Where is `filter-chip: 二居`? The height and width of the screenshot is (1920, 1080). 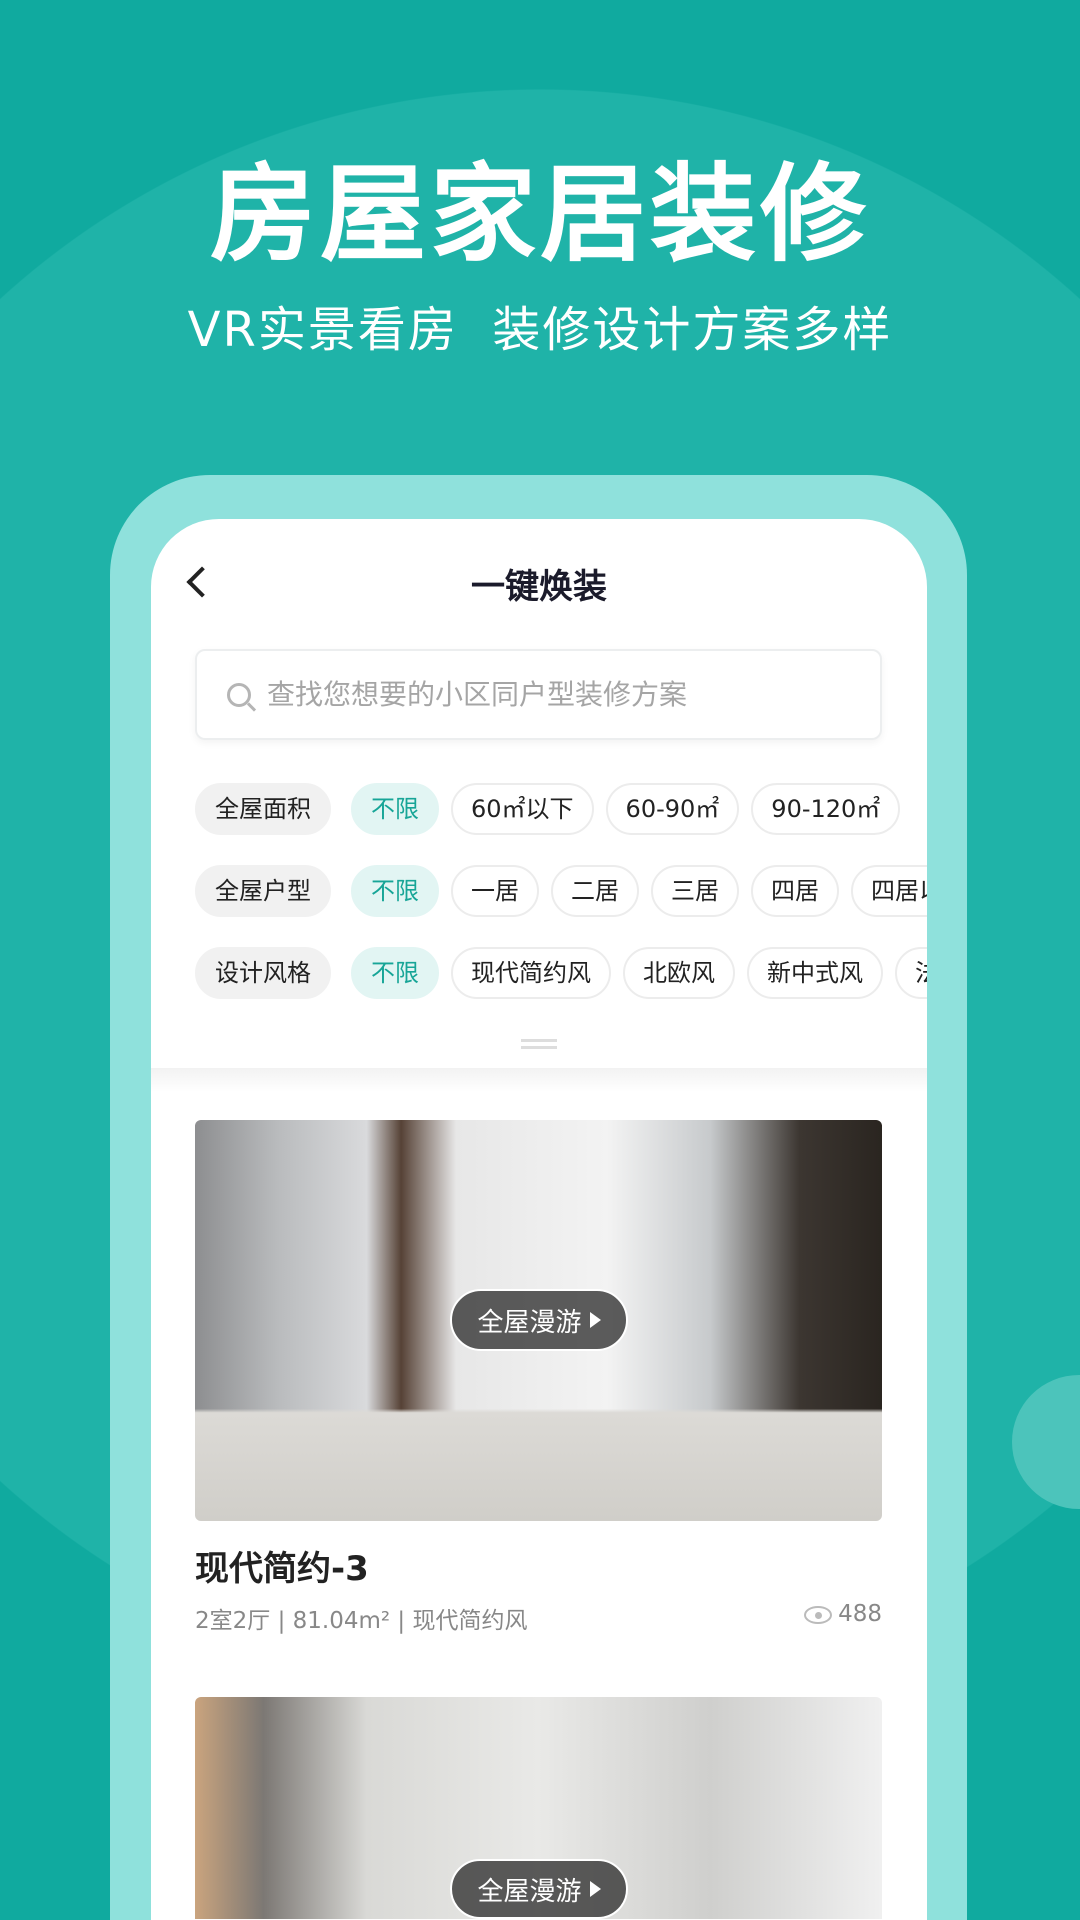 filter-chip: 二居 is located at coordinates (595, 891).